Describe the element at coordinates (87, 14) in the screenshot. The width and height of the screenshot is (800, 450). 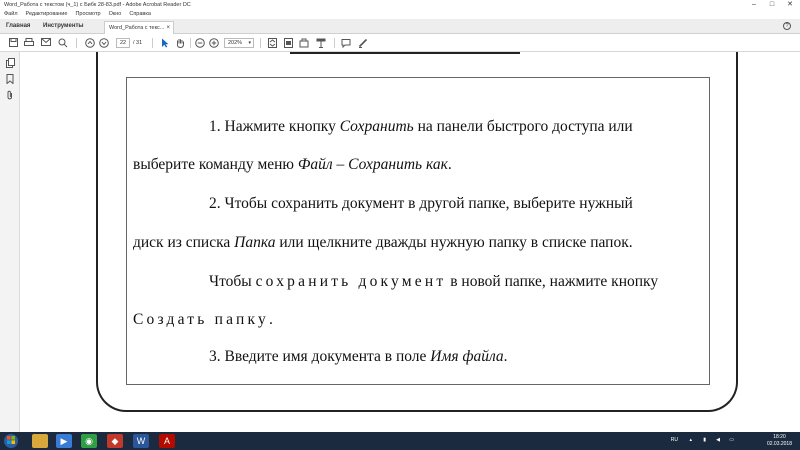
I see `menu-view: Просмотр` at that location.